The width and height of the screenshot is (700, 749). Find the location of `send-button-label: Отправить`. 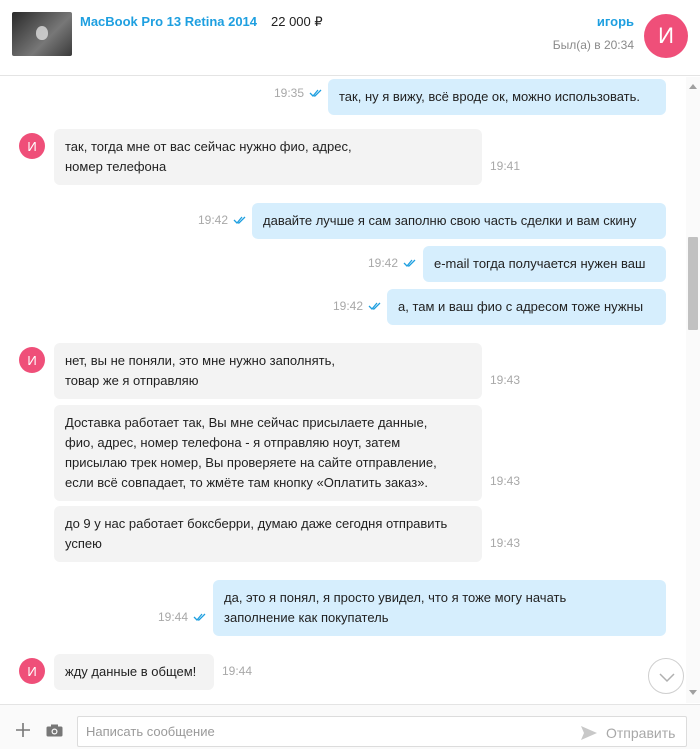

send-button-label: Отправить is located at coordinates (641, 733).